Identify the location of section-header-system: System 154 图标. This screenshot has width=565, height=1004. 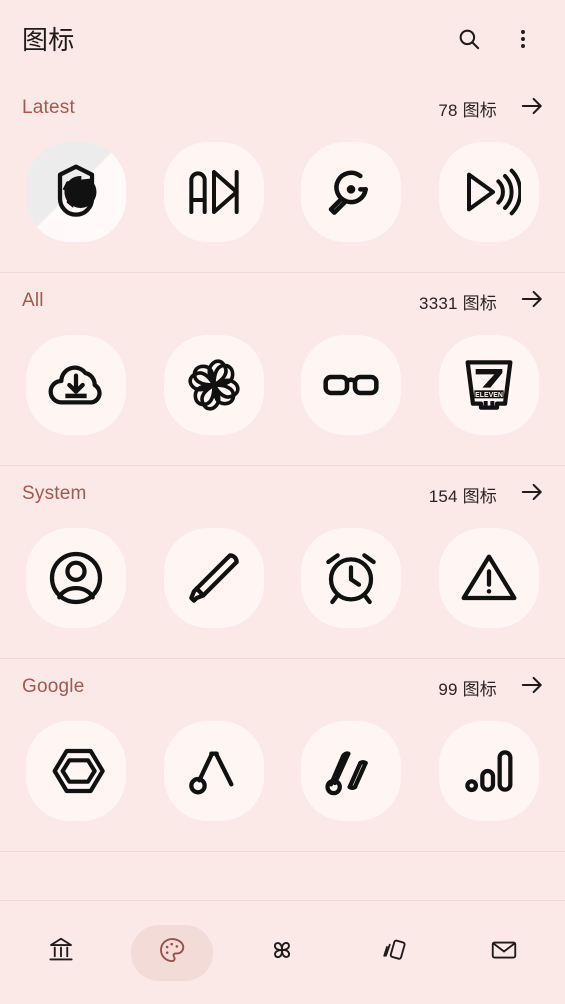
(282, 494).